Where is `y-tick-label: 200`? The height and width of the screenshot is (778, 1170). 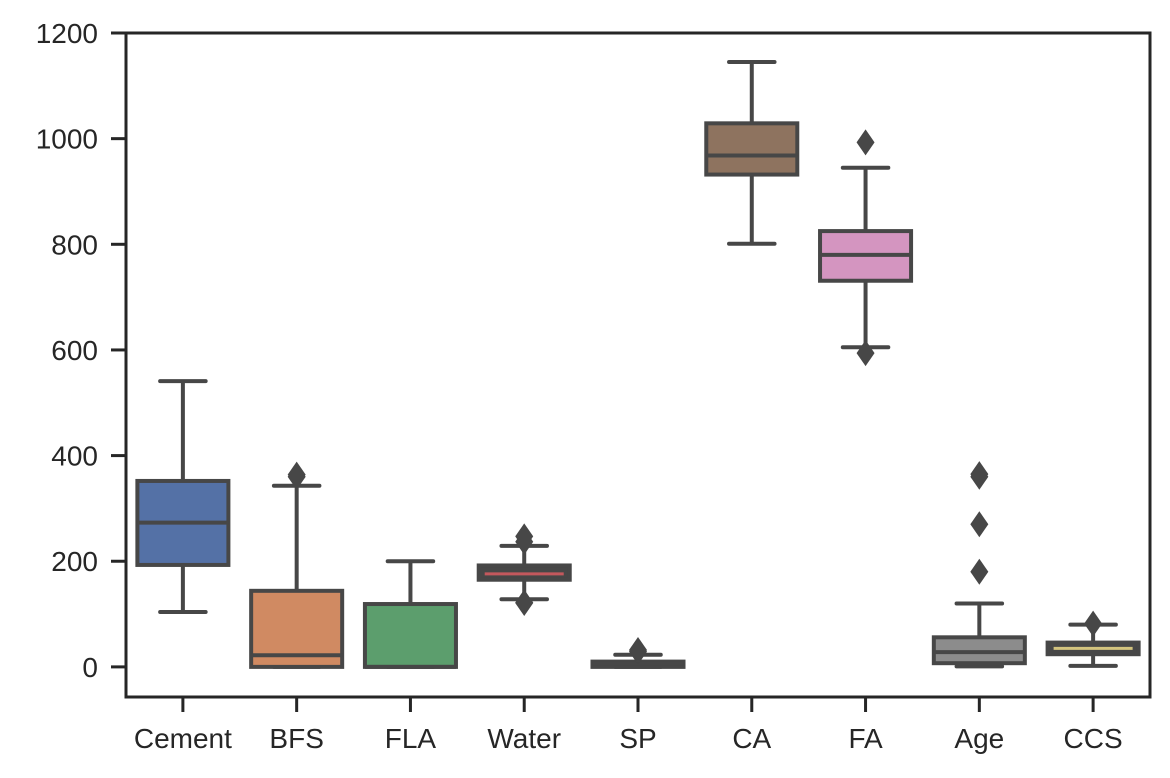
y-tick-label: 200 is located at coordinates (74, 561).